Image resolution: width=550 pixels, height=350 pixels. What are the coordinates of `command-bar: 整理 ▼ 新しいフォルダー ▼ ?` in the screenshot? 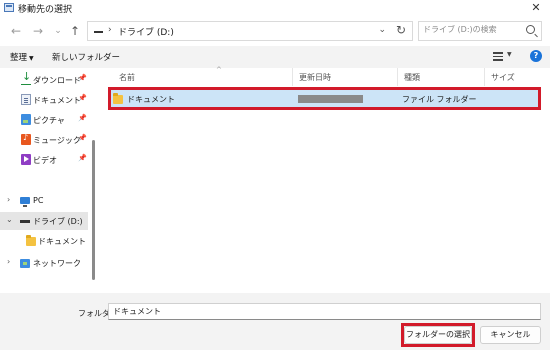 It's located at (275, 57).